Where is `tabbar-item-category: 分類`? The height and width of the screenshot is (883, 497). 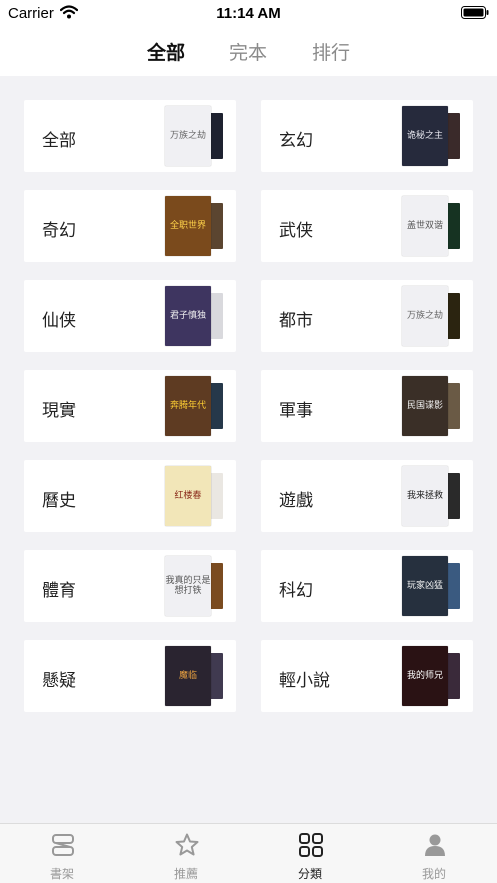
tabbar-item-category: 分類 is located at coordinates (310, 853).